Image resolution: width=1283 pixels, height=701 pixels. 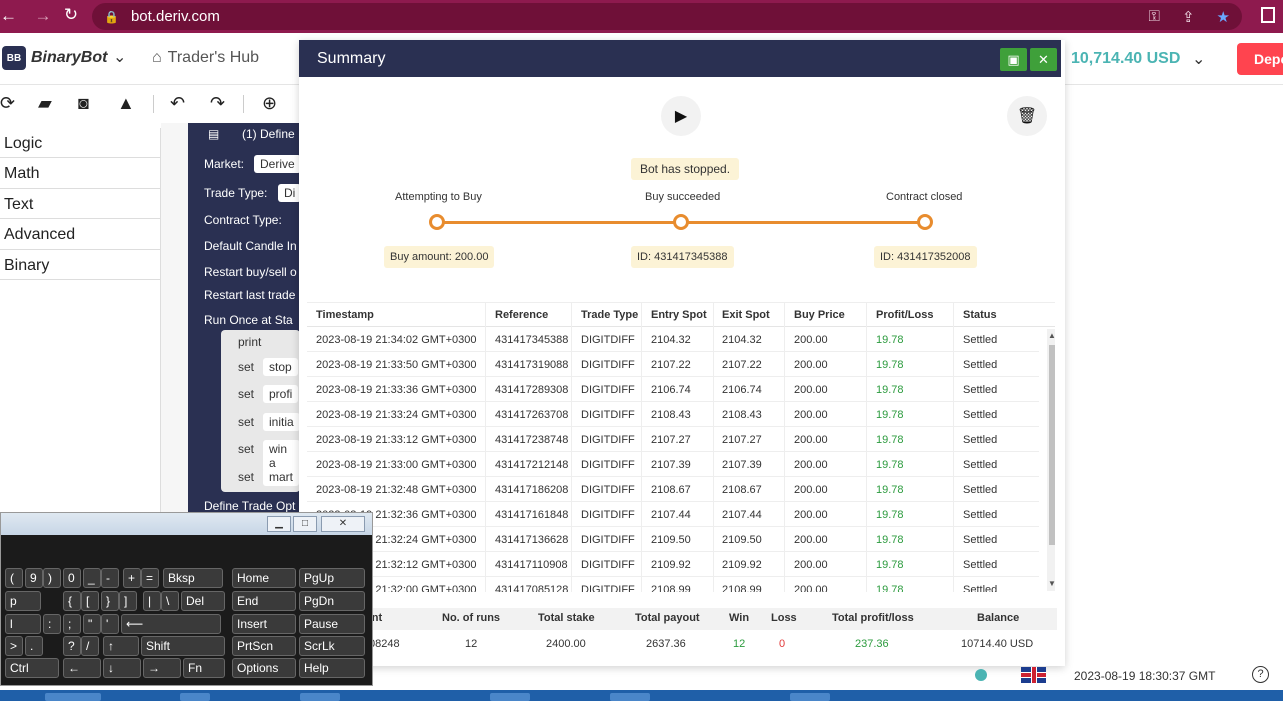 I want to click on key-icon: ⚿, so click(x=1154, y=17).